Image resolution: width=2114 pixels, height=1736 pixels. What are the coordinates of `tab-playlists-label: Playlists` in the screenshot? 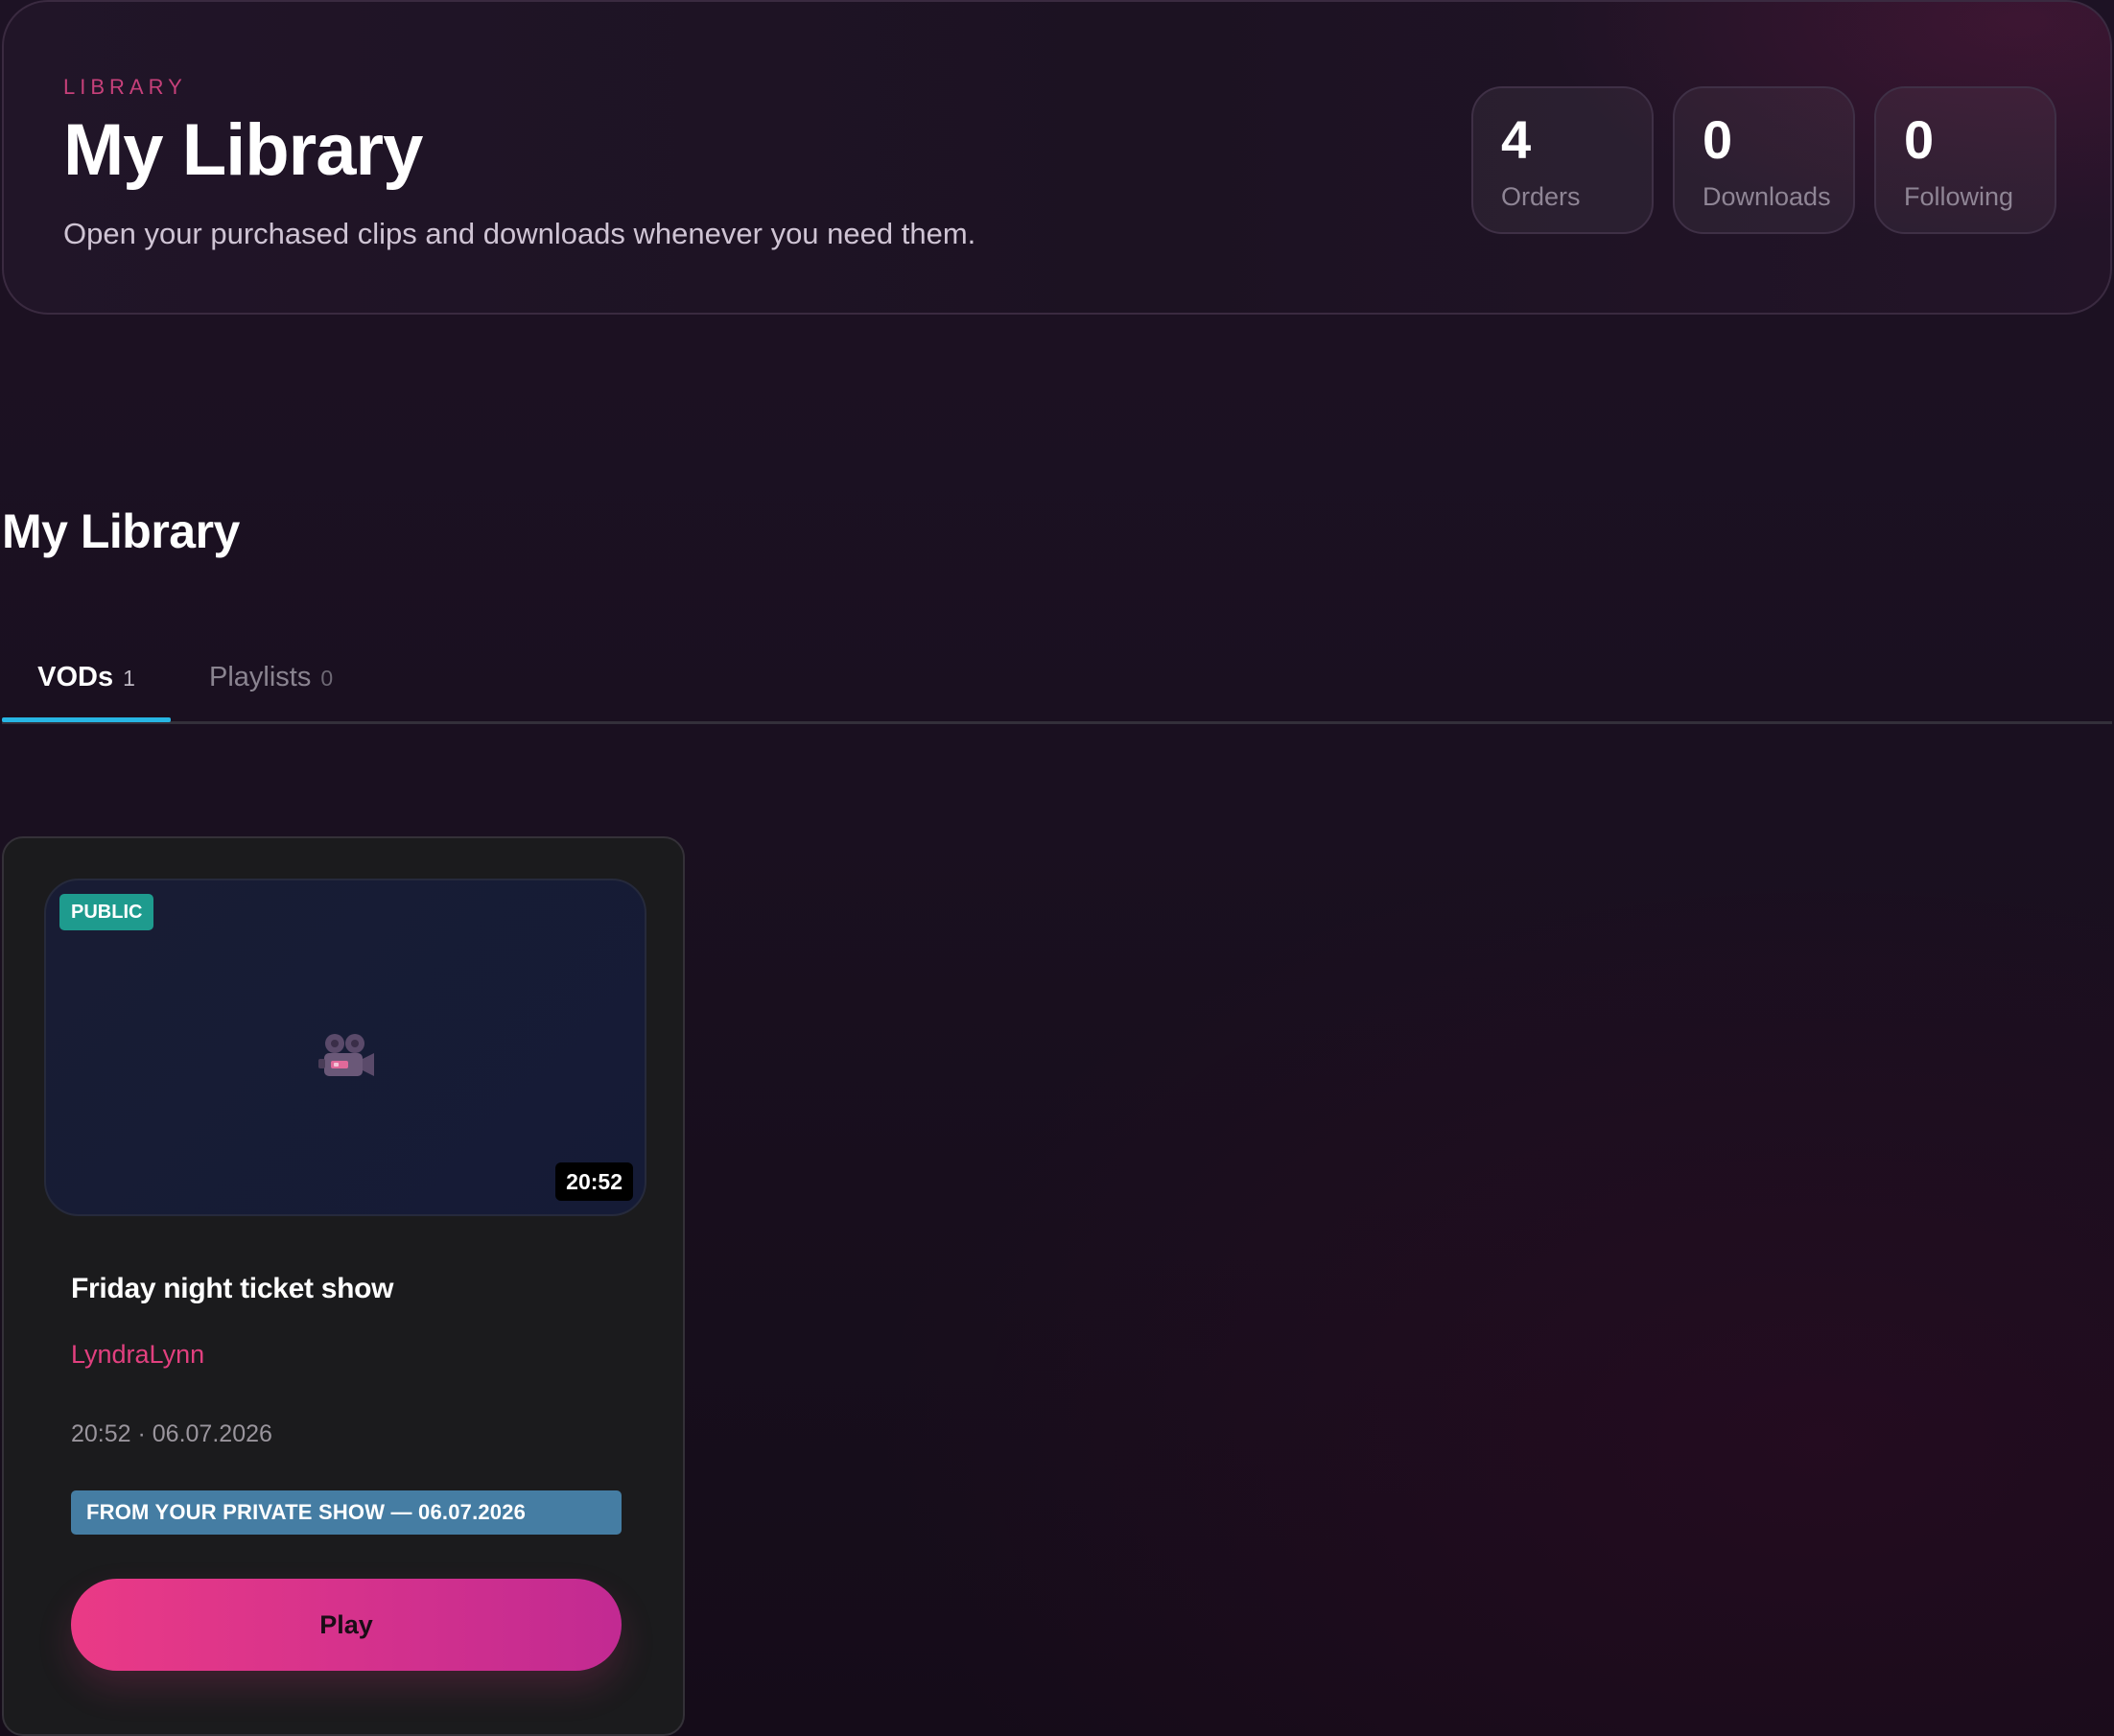 It's located at (260, 677).